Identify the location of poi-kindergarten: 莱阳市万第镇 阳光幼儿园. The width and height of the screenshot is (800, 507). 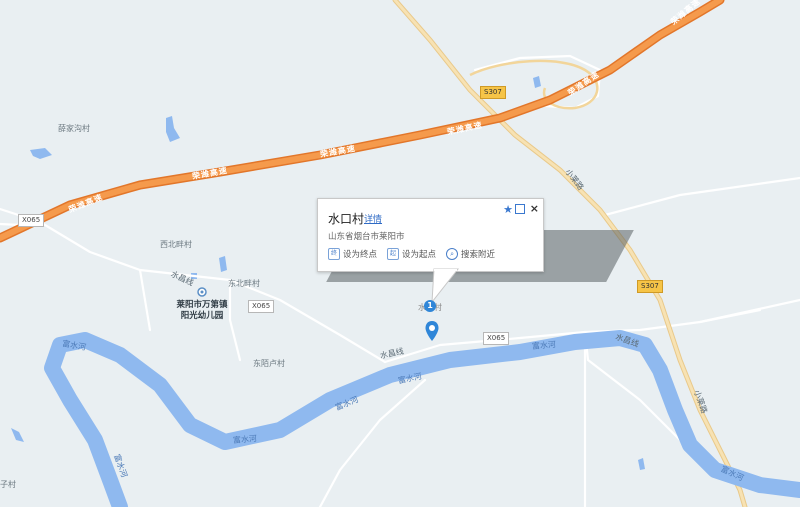
(202, 304).